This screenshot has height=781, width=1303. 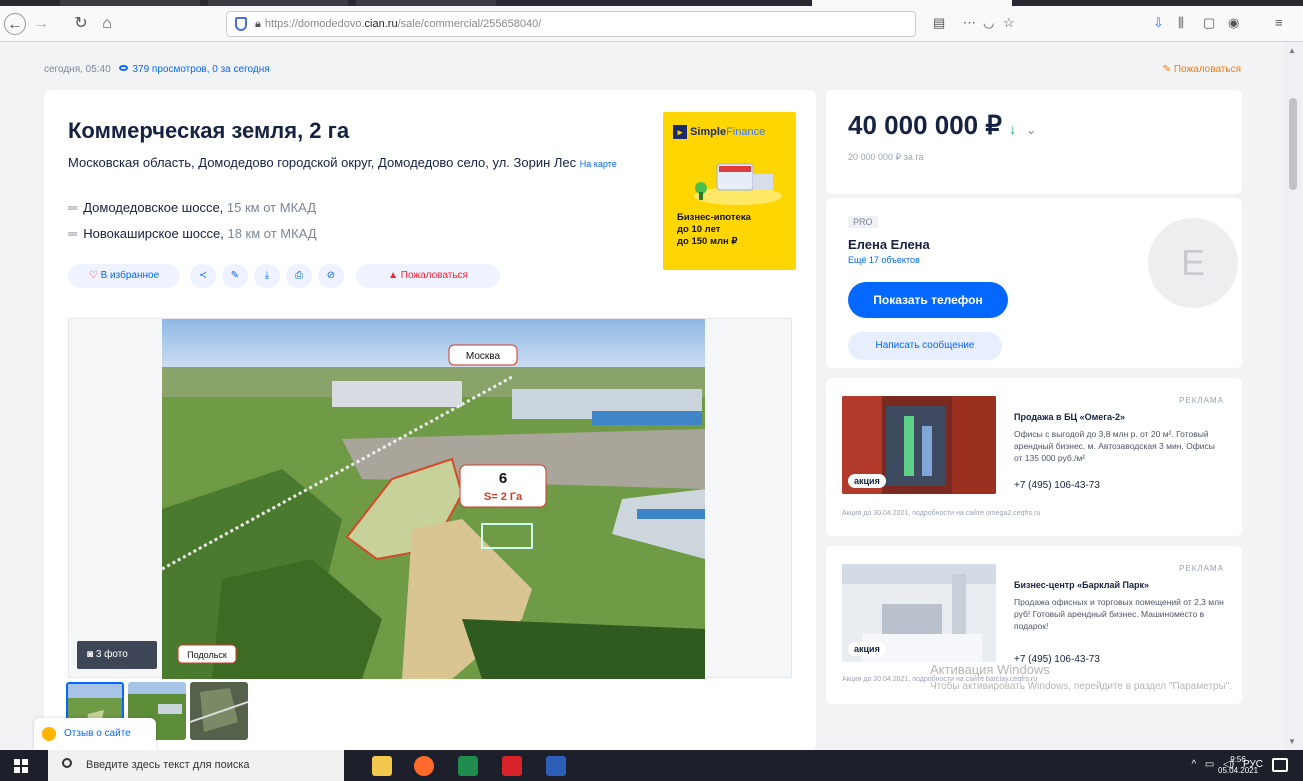 I want to click on clock: 9:56 05.04.2021, so click(x=1238, y=765).